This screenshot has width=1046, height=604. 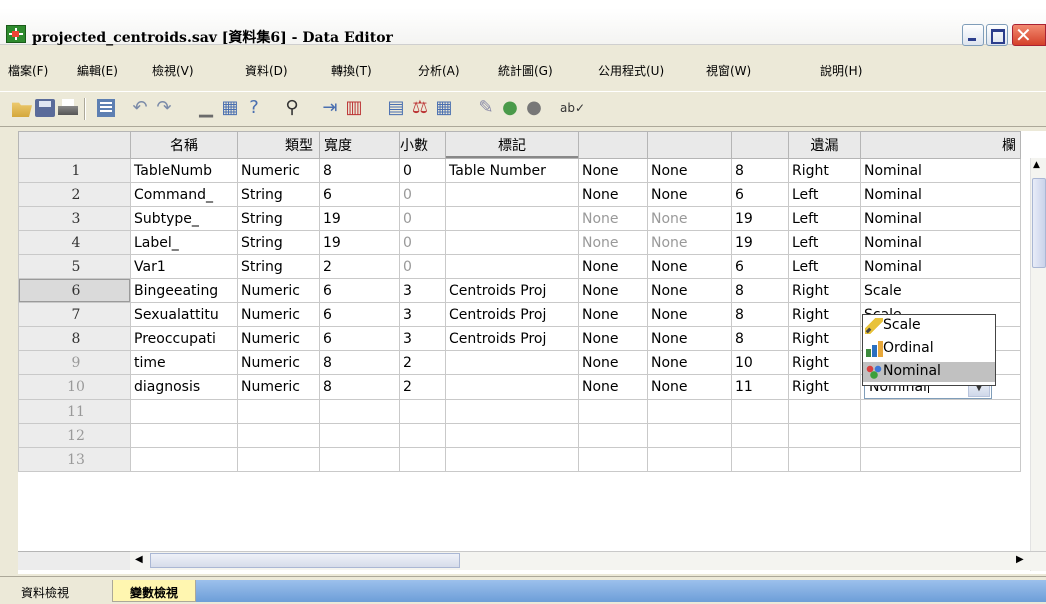 What do you see at coordinates (184, 314) in the screenshot?
I see `cell-name: Sexualattitu` at bounding box center [184, 314].